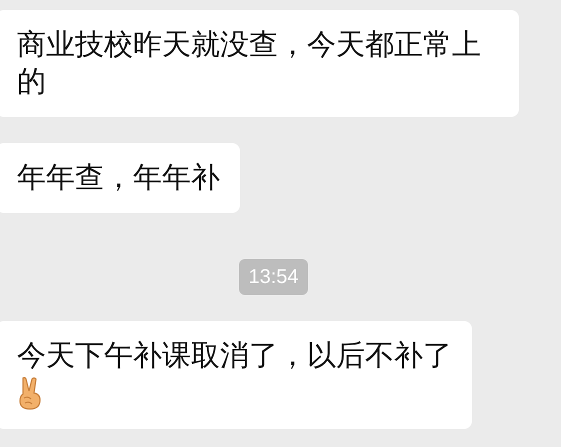 This screenshot has height=447, width=561. Describe the element at coordinates (249, 63) in the screenshot. I see `message-text: 商业技校昨天就没查，今天都正常上的` at that location.